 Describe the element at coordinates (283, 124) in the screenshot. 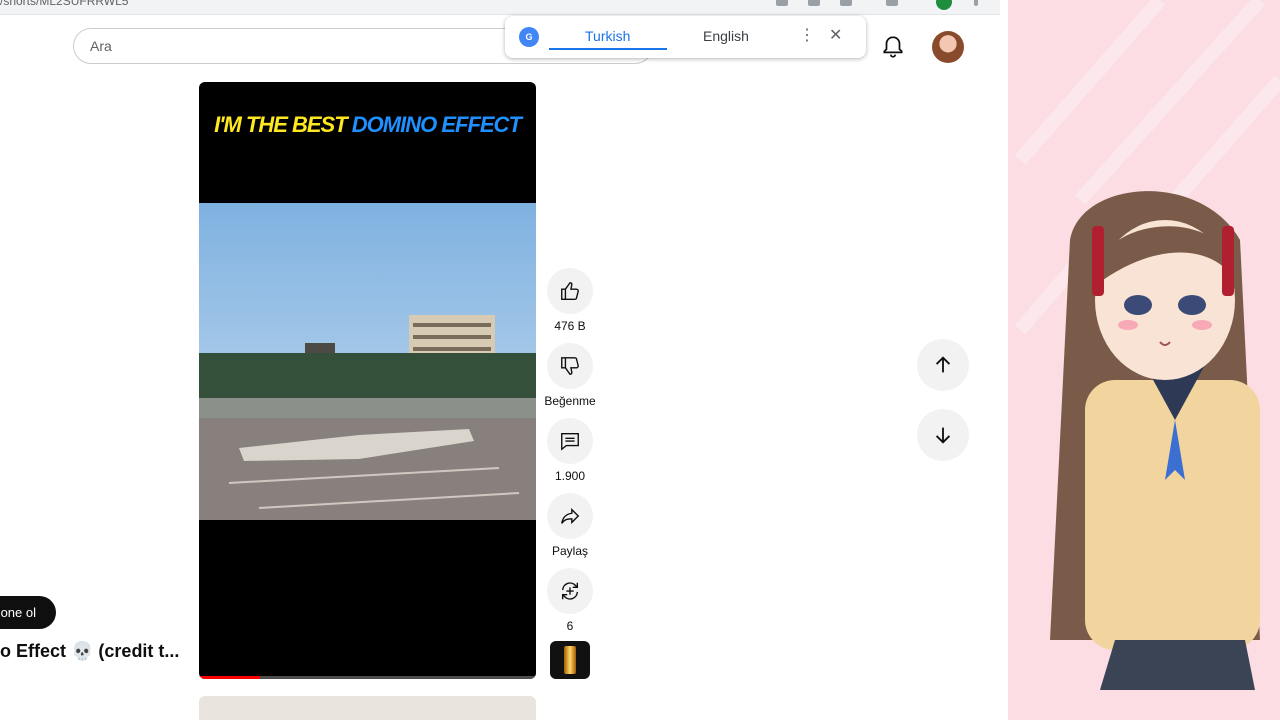

I see `overlay-text-yellow: I'M THE BEST` at that location.